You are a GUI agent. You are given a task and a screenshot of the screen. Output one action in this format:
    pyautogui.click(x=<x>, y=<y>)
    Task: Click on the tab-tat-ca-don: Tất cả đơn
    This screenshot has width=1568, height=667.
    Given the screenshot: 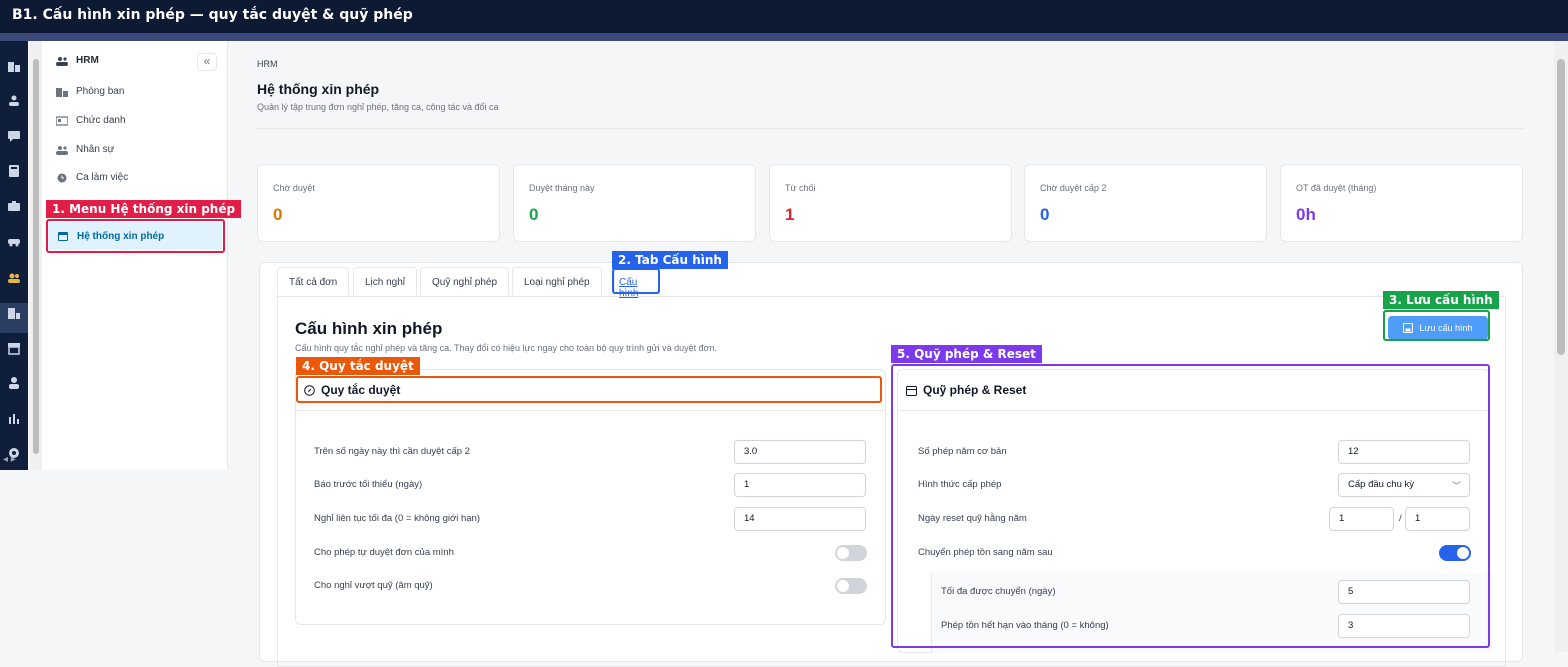 What is the action you would take?
    pyautogui.click(x=313, y=281)
    